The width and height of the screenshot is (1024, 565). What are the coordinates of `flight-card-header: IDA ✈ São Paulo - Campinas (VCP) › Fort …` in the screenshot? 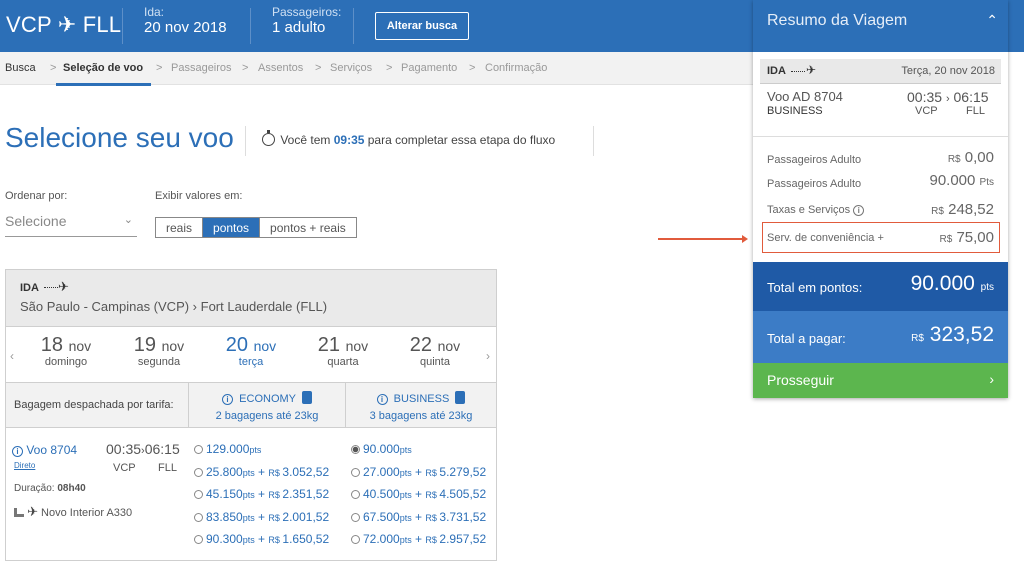 It's located at (251, 298).